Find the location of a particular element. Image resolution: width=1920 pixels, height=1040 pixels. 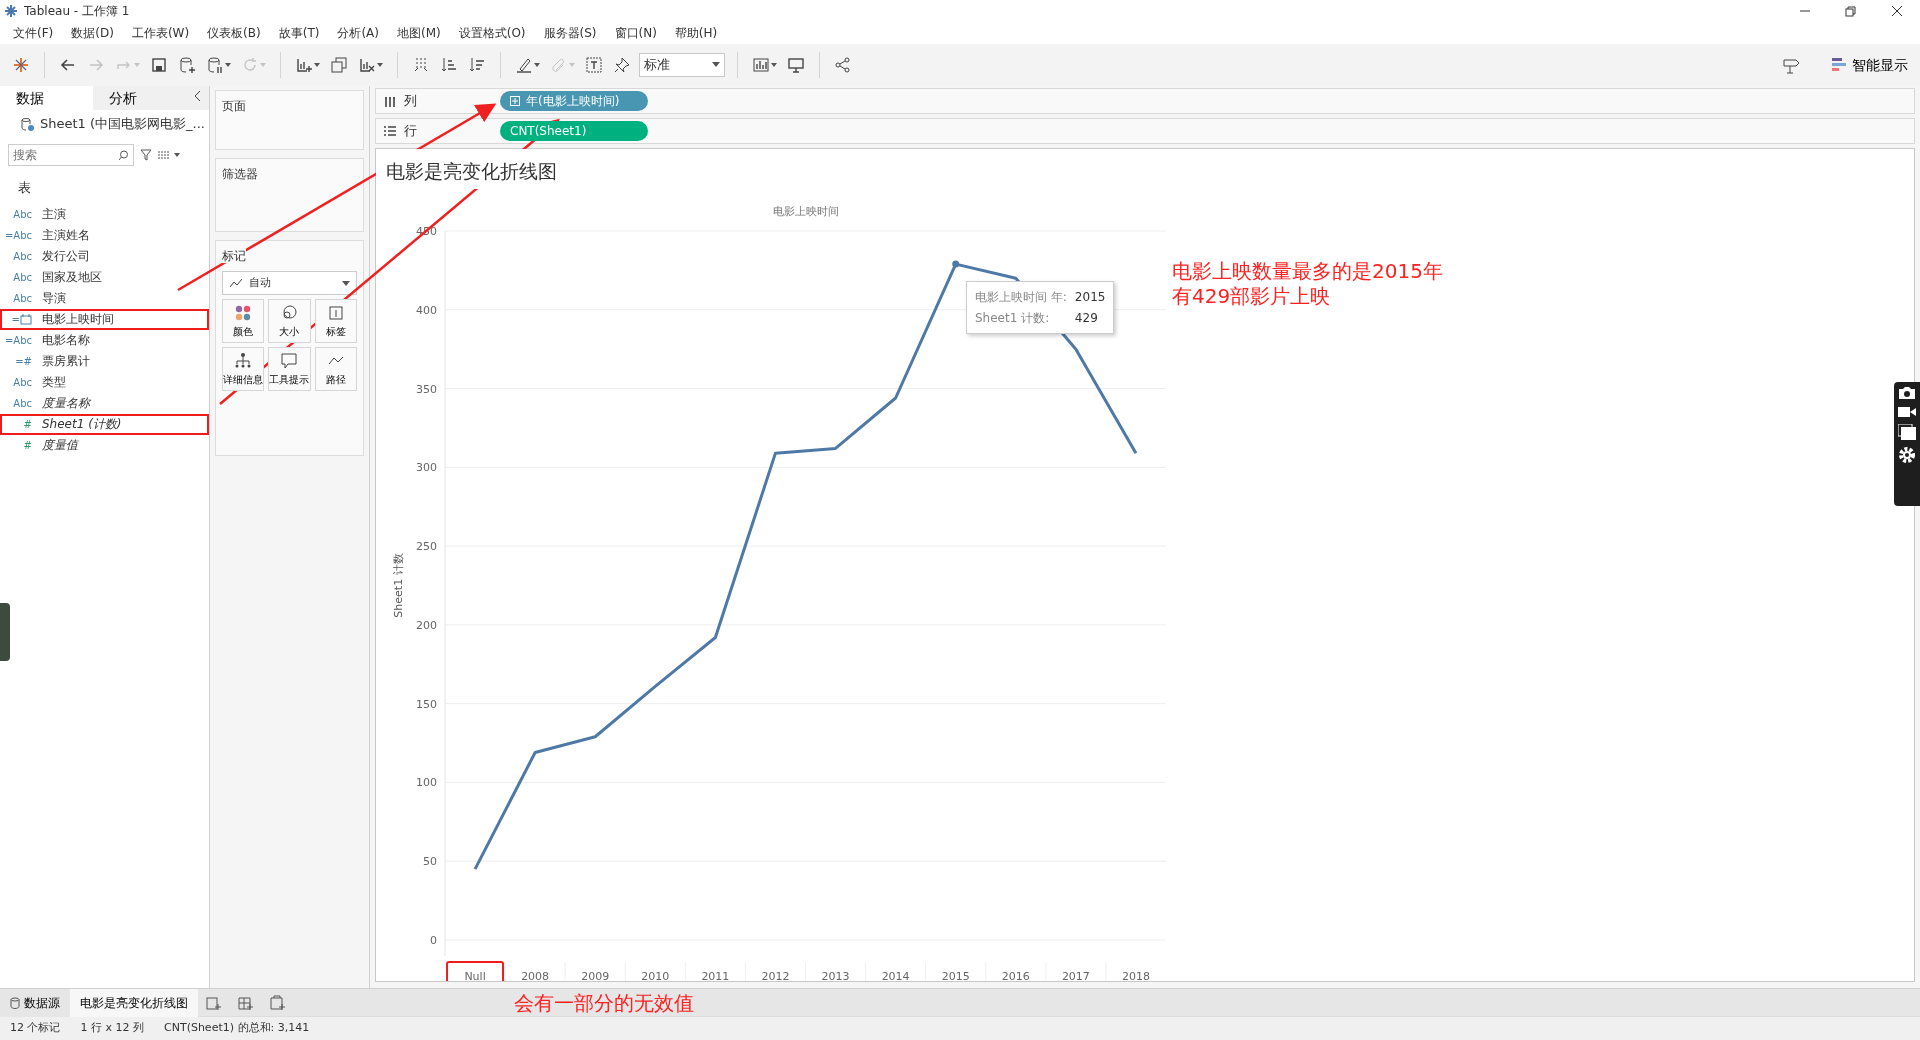

menu-item: 窗口(N) is located at coordinates (635, 33).